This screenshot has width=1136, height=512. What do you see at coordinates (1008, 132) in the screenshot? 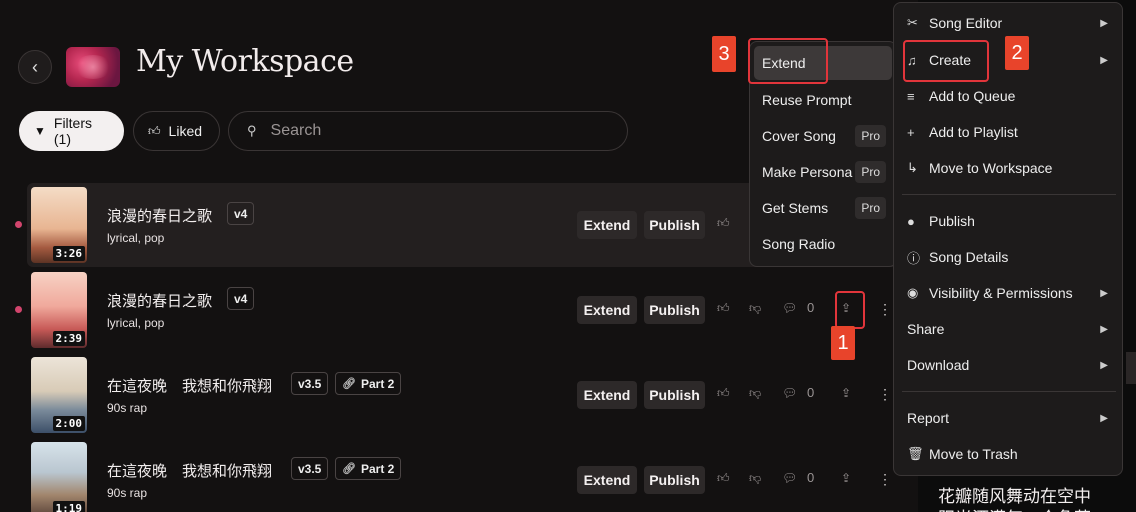
I see `menu-item-add-to-playlist: + Add to Playlist` at bounding box center [1008, 132].